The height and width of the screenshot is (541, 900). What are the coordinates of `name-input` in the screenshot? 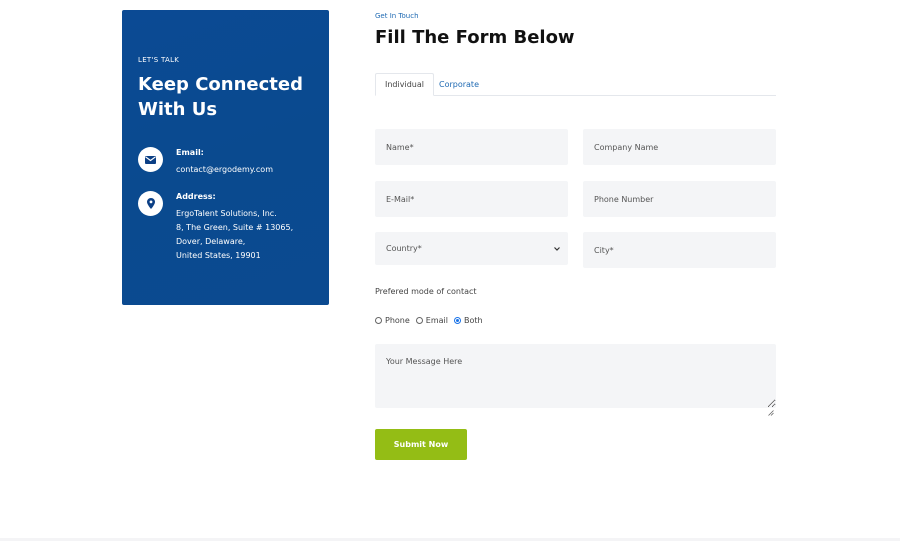 It's located at (471, 147).